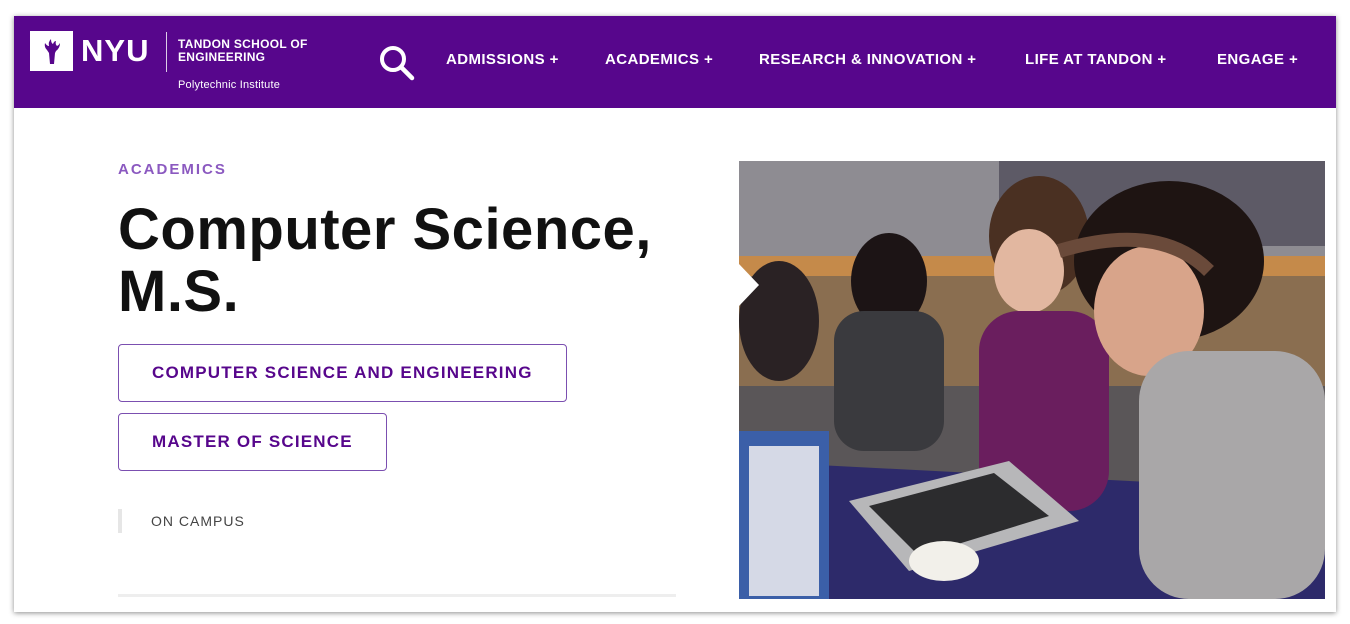  What do you see at coordinates (51, 51) in the screenshot?
I see `nyu-torch-icon` at bounding box center [51, 51].